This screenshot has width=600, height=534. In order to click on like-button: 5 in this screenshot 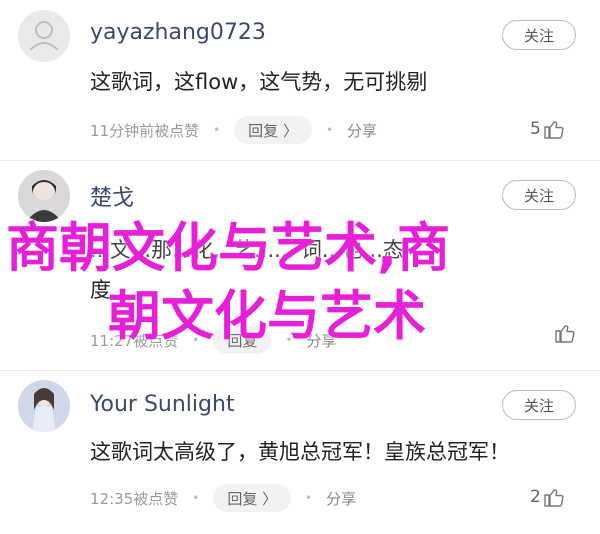, I will do `click(547, 129)`.